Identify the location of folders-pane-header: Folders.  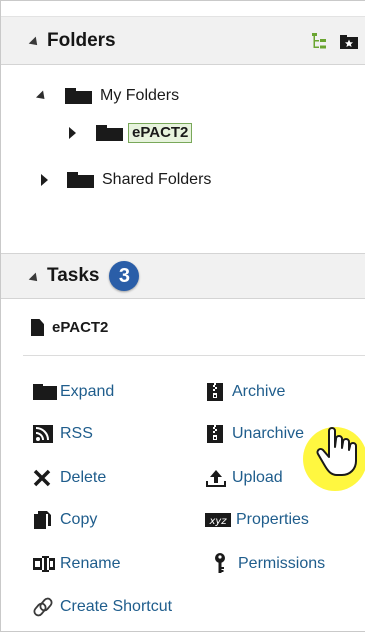
(183, 40).